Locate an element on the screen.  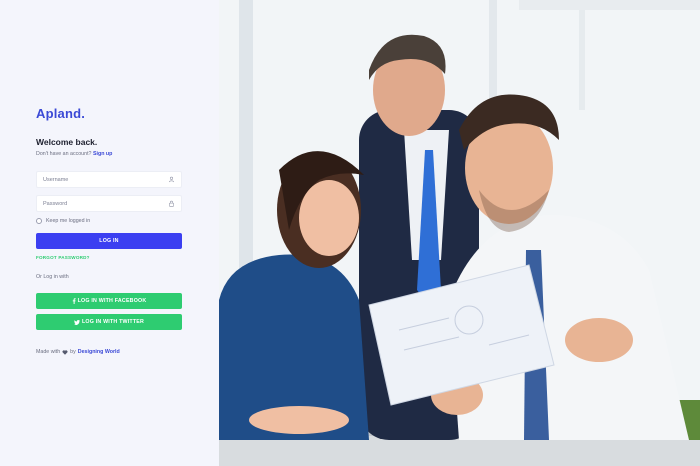
remember-me: Keep me logged in is located at coordinates (63, 221).